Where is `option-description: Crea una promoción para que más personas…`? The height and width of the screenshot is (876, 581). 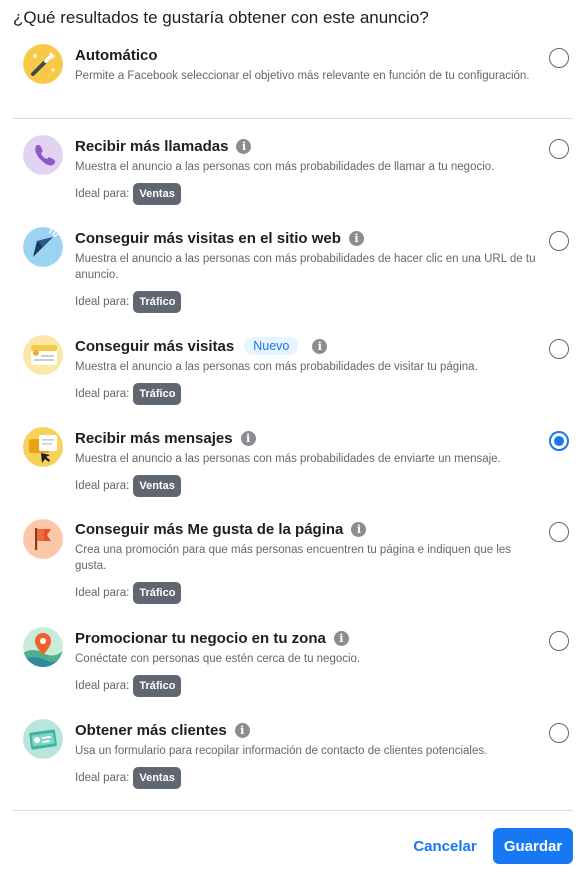
option-description: Crea una promoción para que más personas… is located at coordinates (293, 558).